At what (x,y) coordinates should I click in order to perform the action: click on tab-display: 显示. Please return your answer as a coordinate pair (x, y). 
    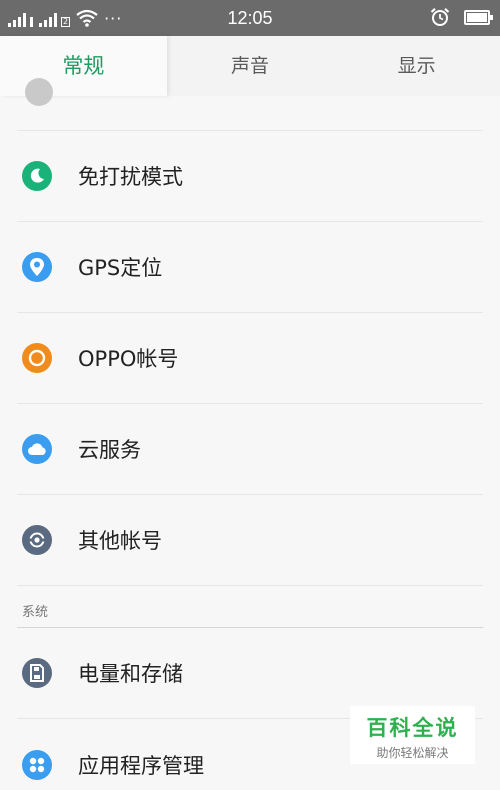
    Looking at the image, I should click on (416, 66).